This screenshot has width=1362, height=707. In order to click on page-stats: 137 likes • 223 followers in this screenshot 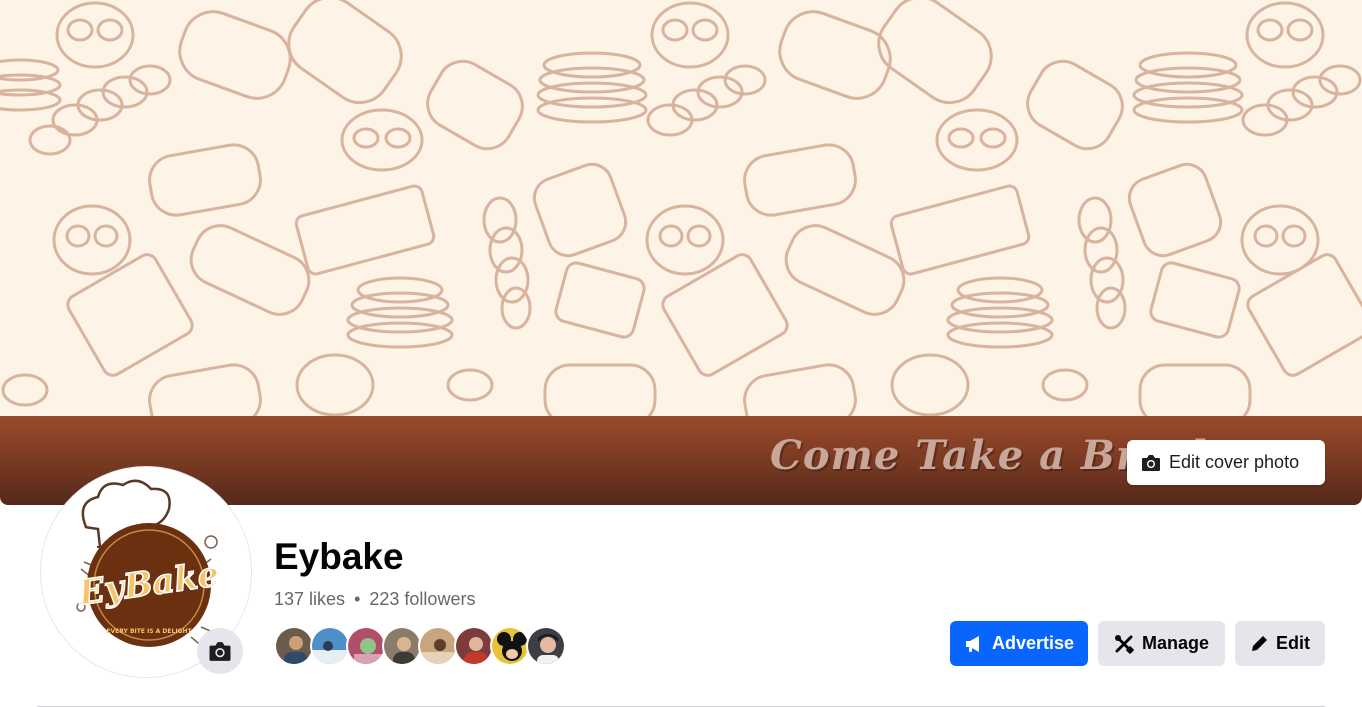, I will do `click(374, 599)`.